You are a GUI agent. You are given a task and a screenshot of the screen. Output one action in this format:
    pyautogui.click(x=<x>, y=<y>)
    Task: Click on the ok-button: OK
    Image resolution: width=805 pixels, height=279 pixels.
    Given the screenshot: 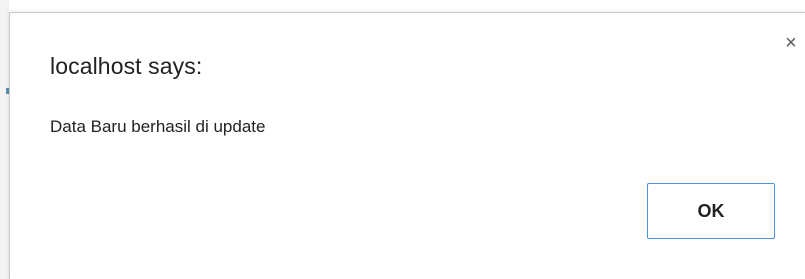 What is the action you would take?
    pyautogui.click(x=711, y=211)
    